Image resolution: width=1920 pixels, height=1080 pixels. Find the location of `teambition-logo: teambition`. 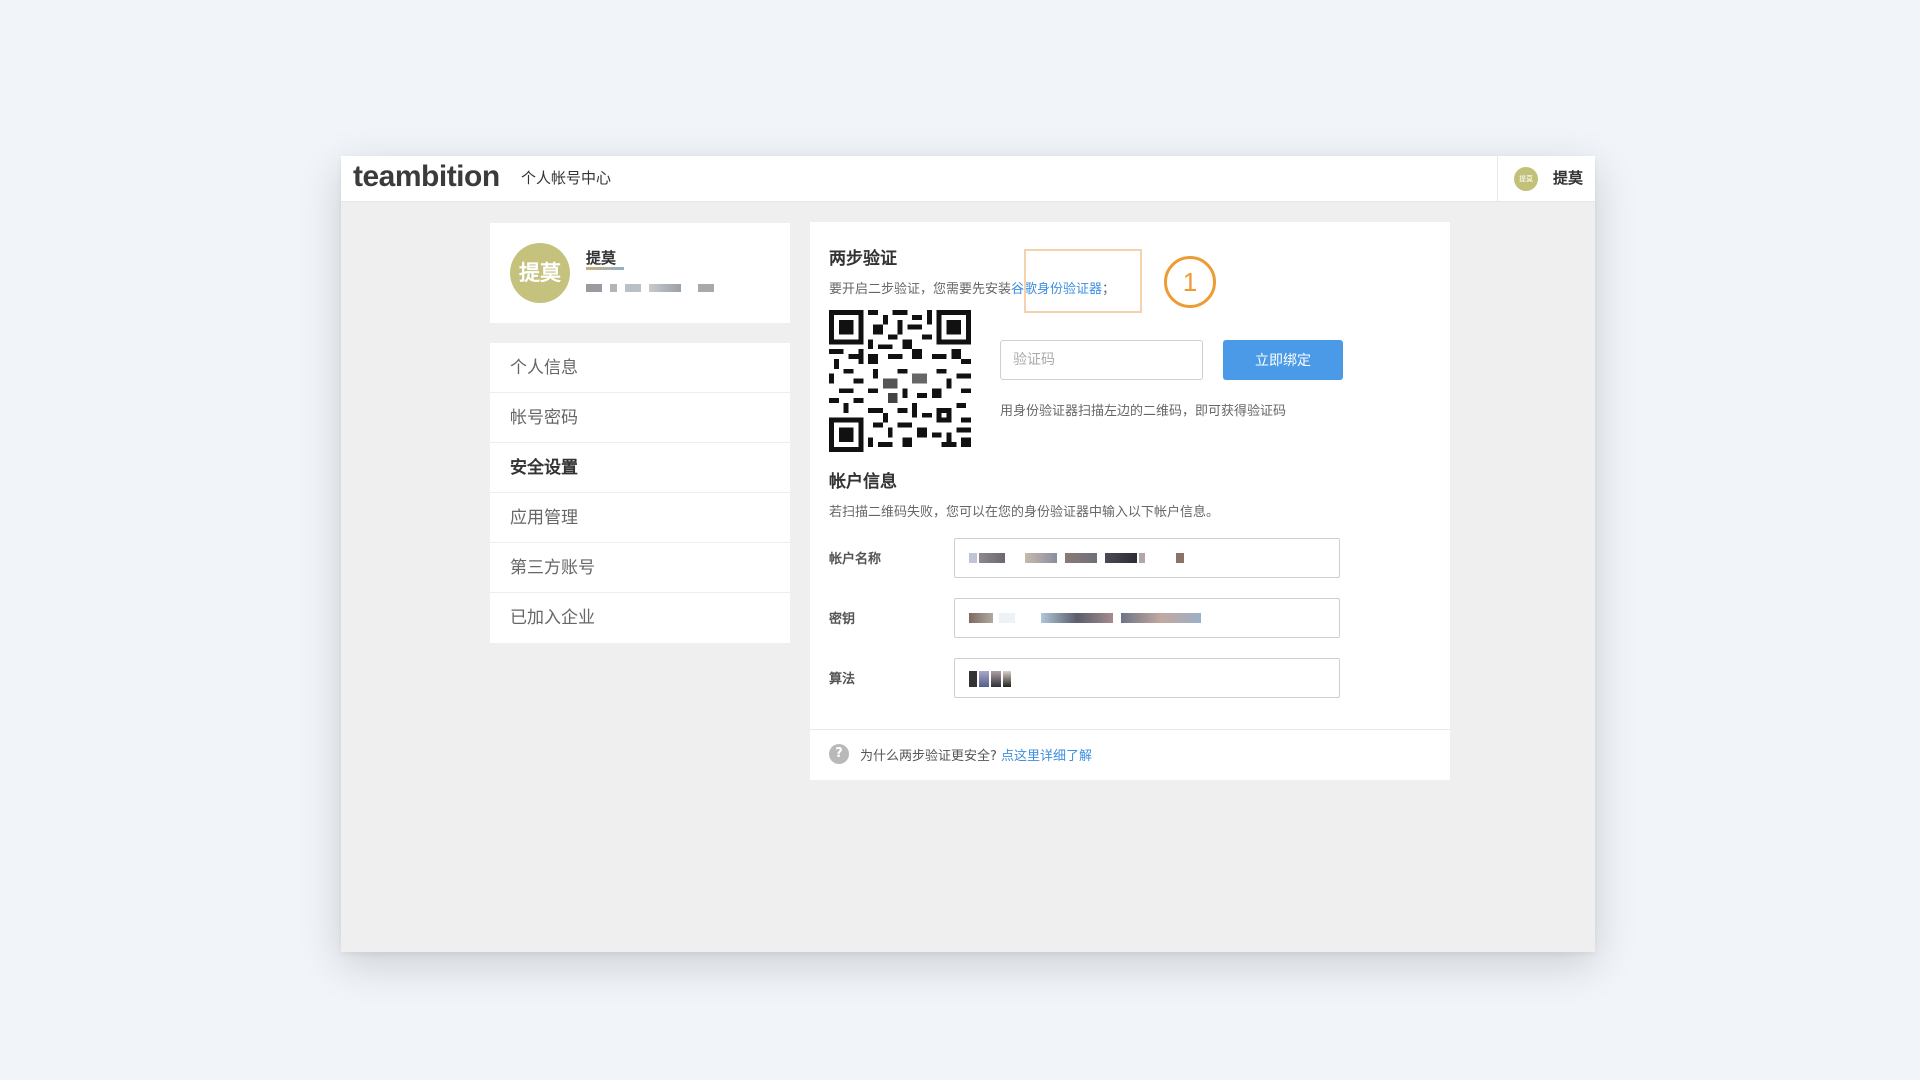

teambition-logo: teambition is located at coordinates (426, 178).